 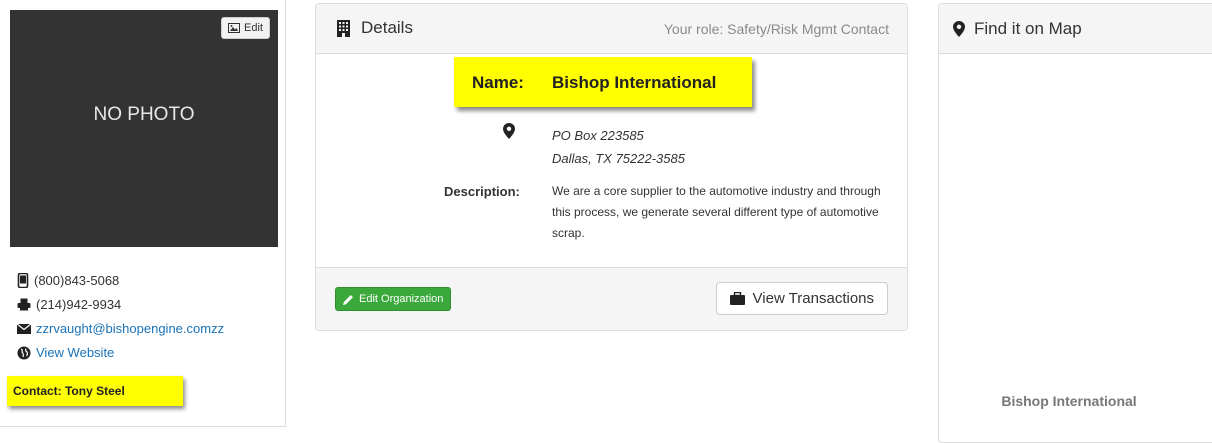 What do you see at coordinates (1028, 28) in the screenshot?
I see `map-title-text: Find it on Map` at bounding box center [1028, 28].